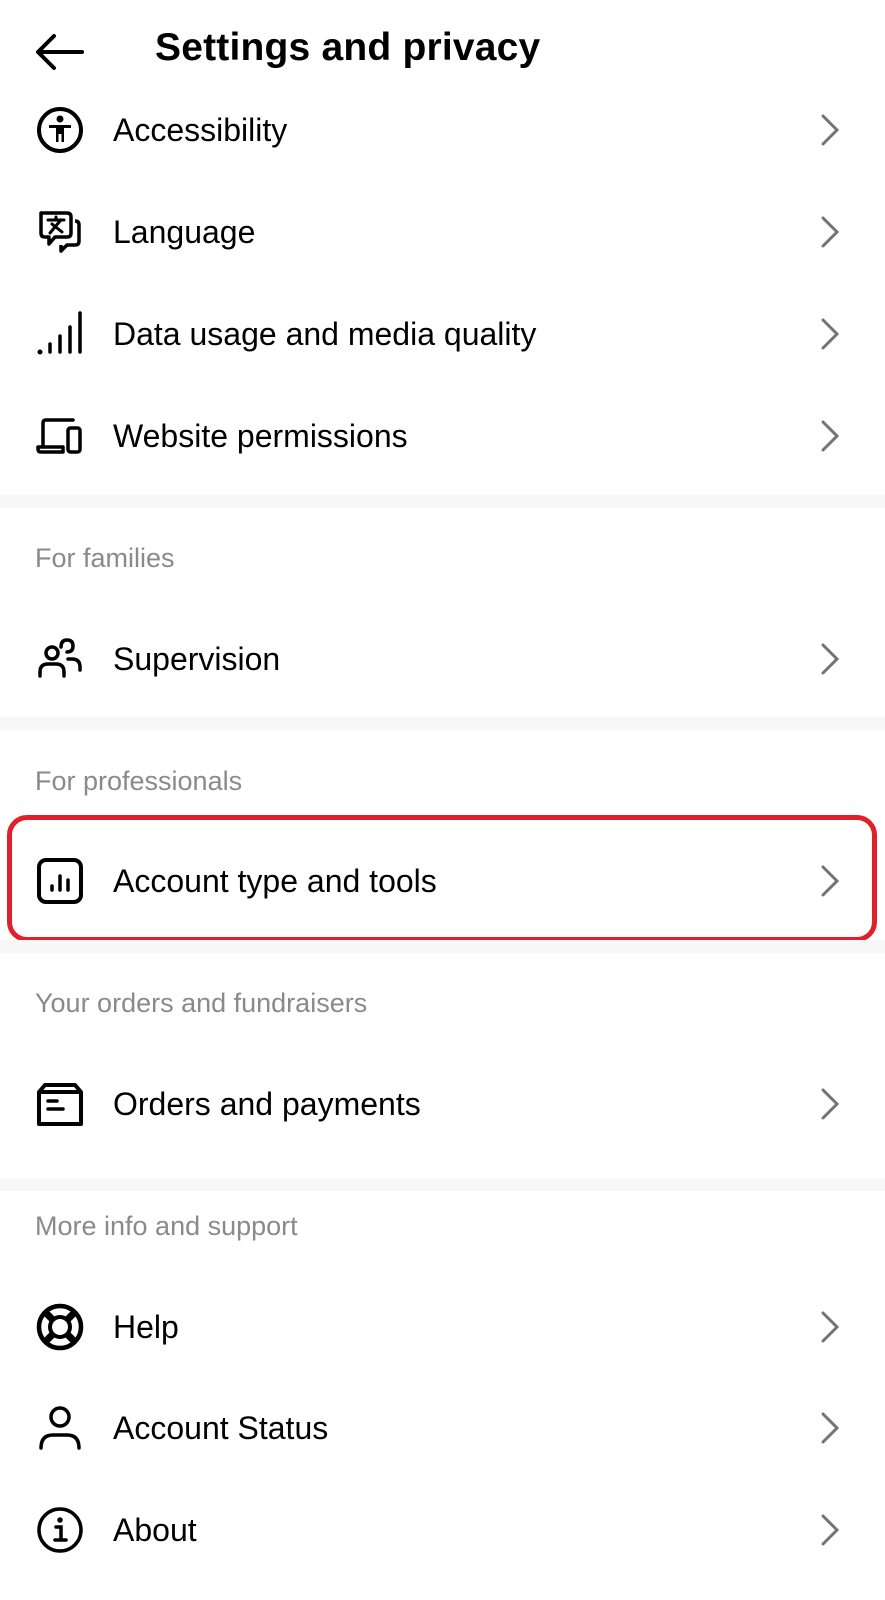  I want to click on settings-item-label: Help, so click(146, 1326).